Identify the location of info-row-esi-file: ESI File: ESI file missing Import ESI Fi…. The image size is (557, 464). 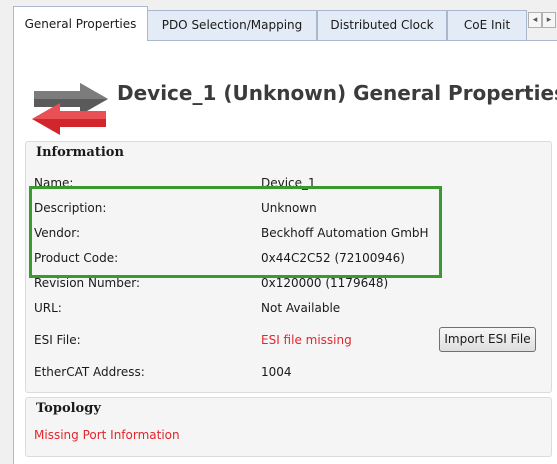
(288, 339).